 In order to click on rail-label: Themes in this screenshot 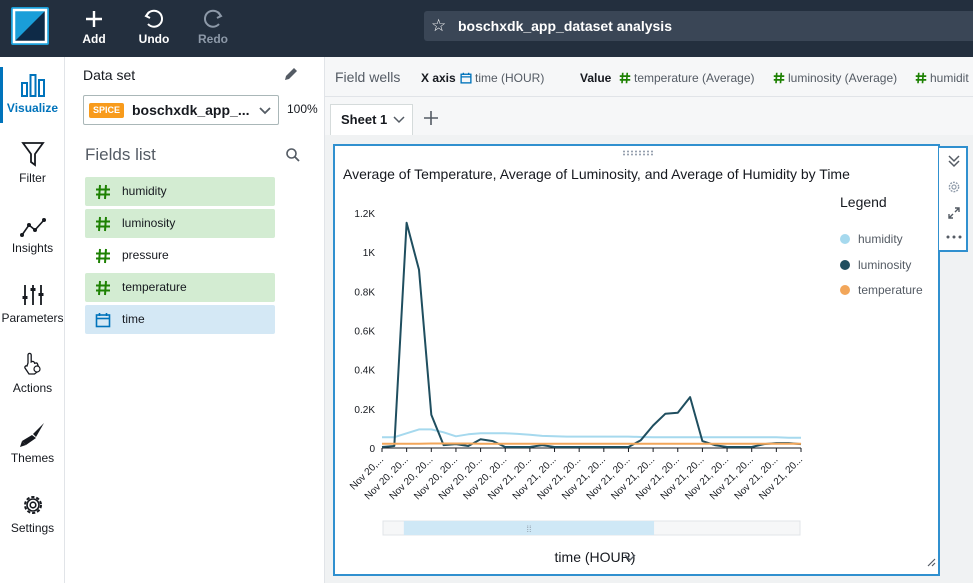, I will do `click(32, 458)`.